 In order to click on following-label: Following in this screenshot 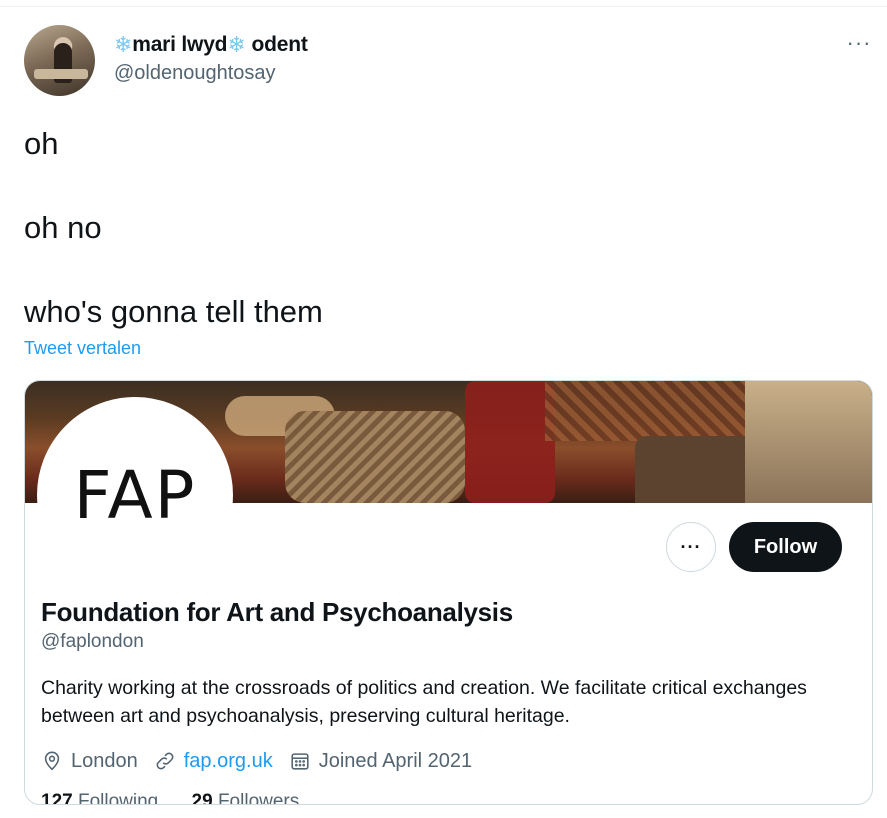, I will do `click(118, 798)`.